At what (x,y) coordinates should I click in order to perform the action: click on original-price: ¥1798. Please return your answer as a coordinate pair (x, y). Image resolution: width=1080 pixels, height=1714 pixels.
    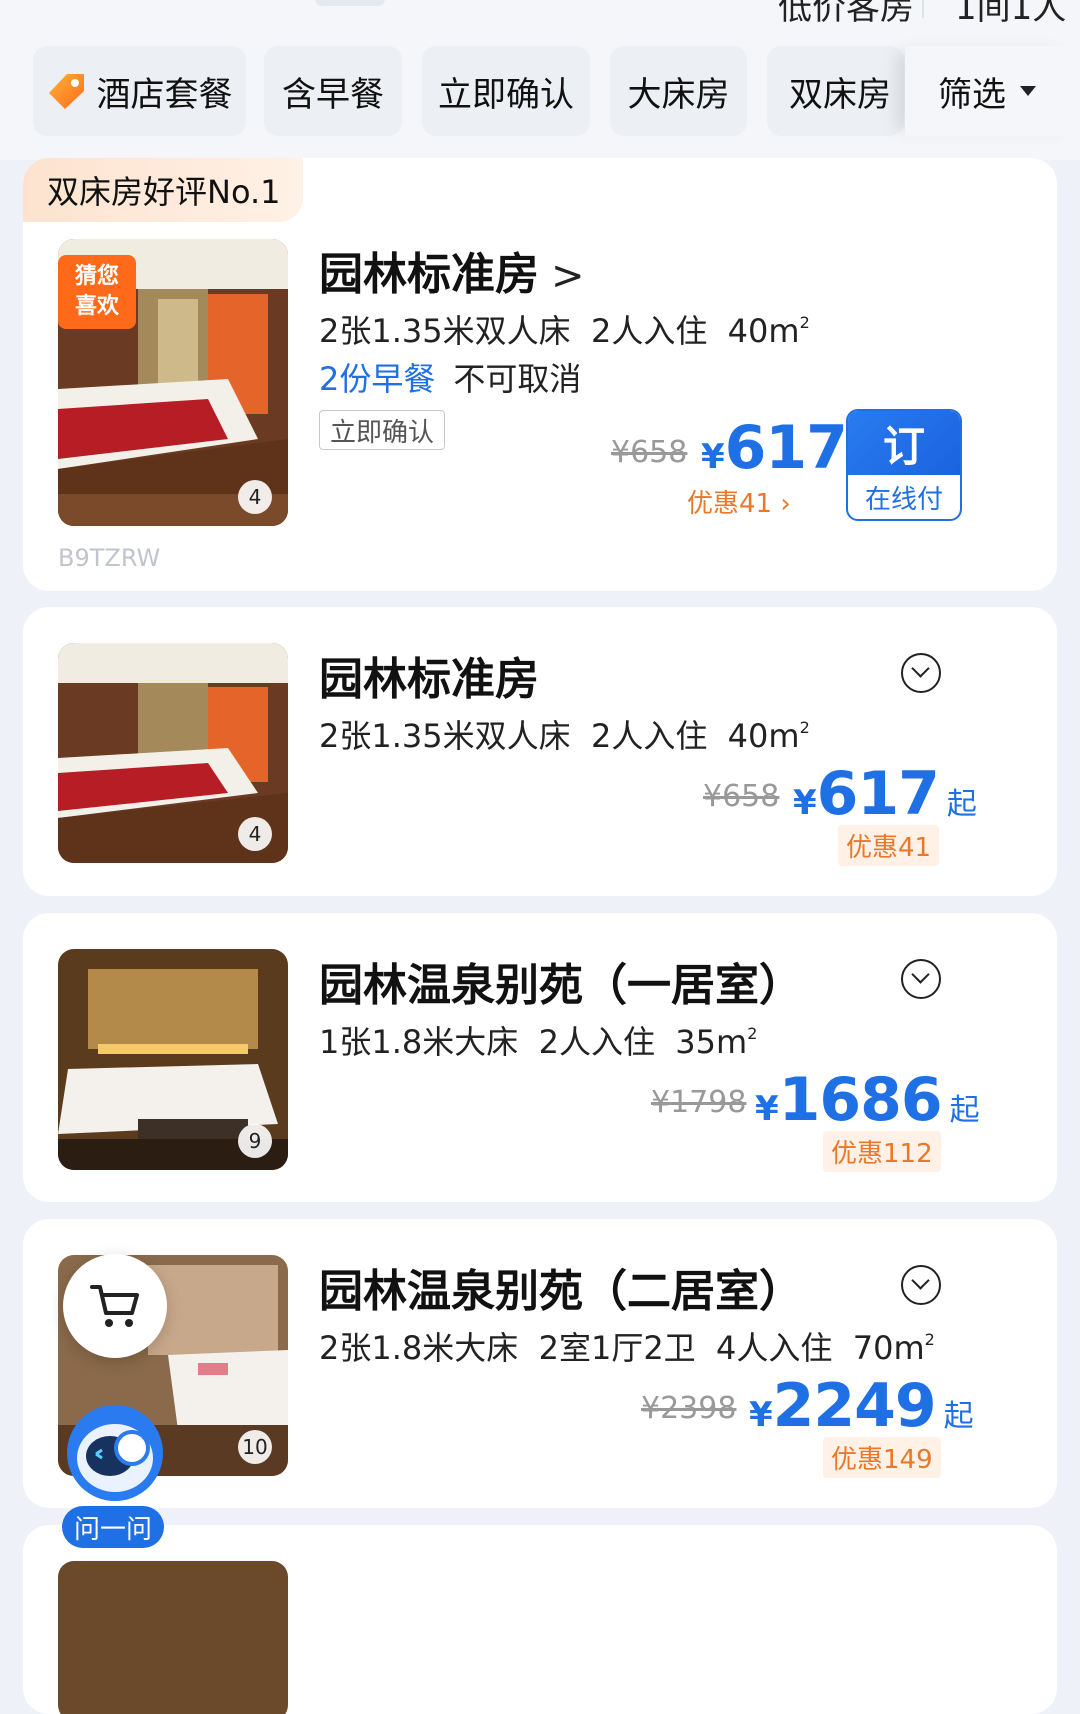
    Looking at the image, I should click on (699, 1102).